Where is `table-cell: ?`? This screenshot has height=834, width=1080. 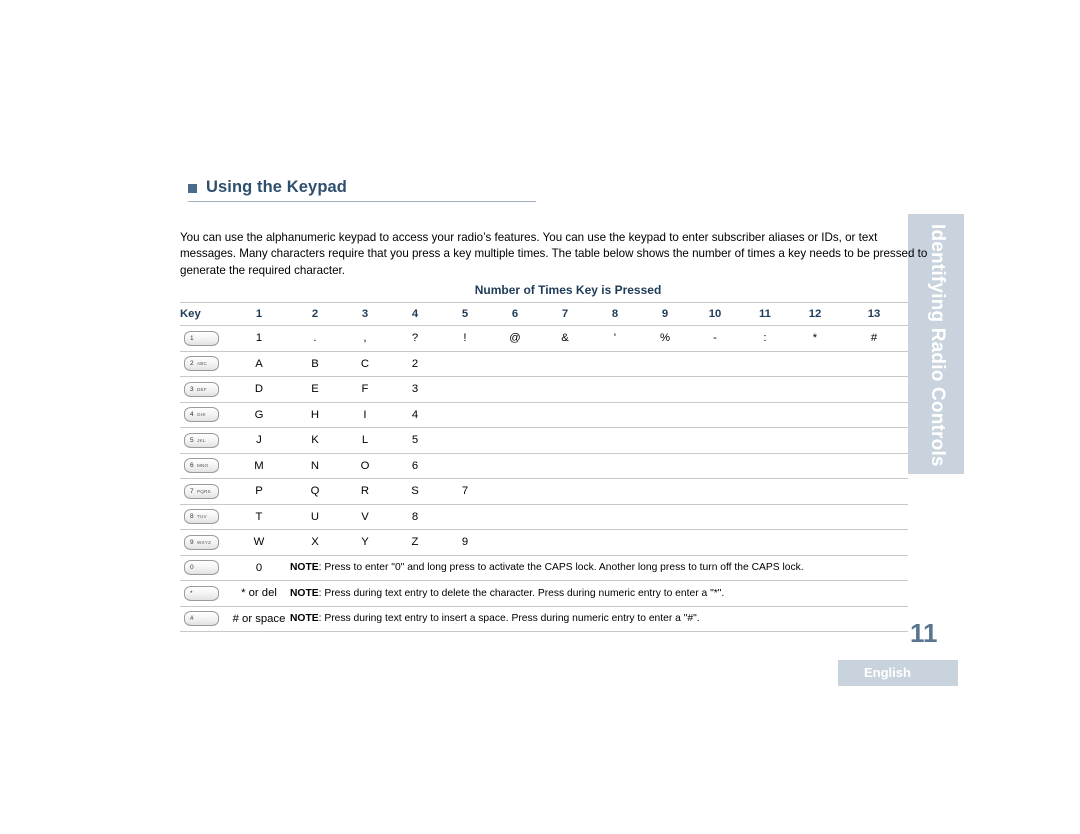
table-cell: ? is located at coordinates (415, 338).